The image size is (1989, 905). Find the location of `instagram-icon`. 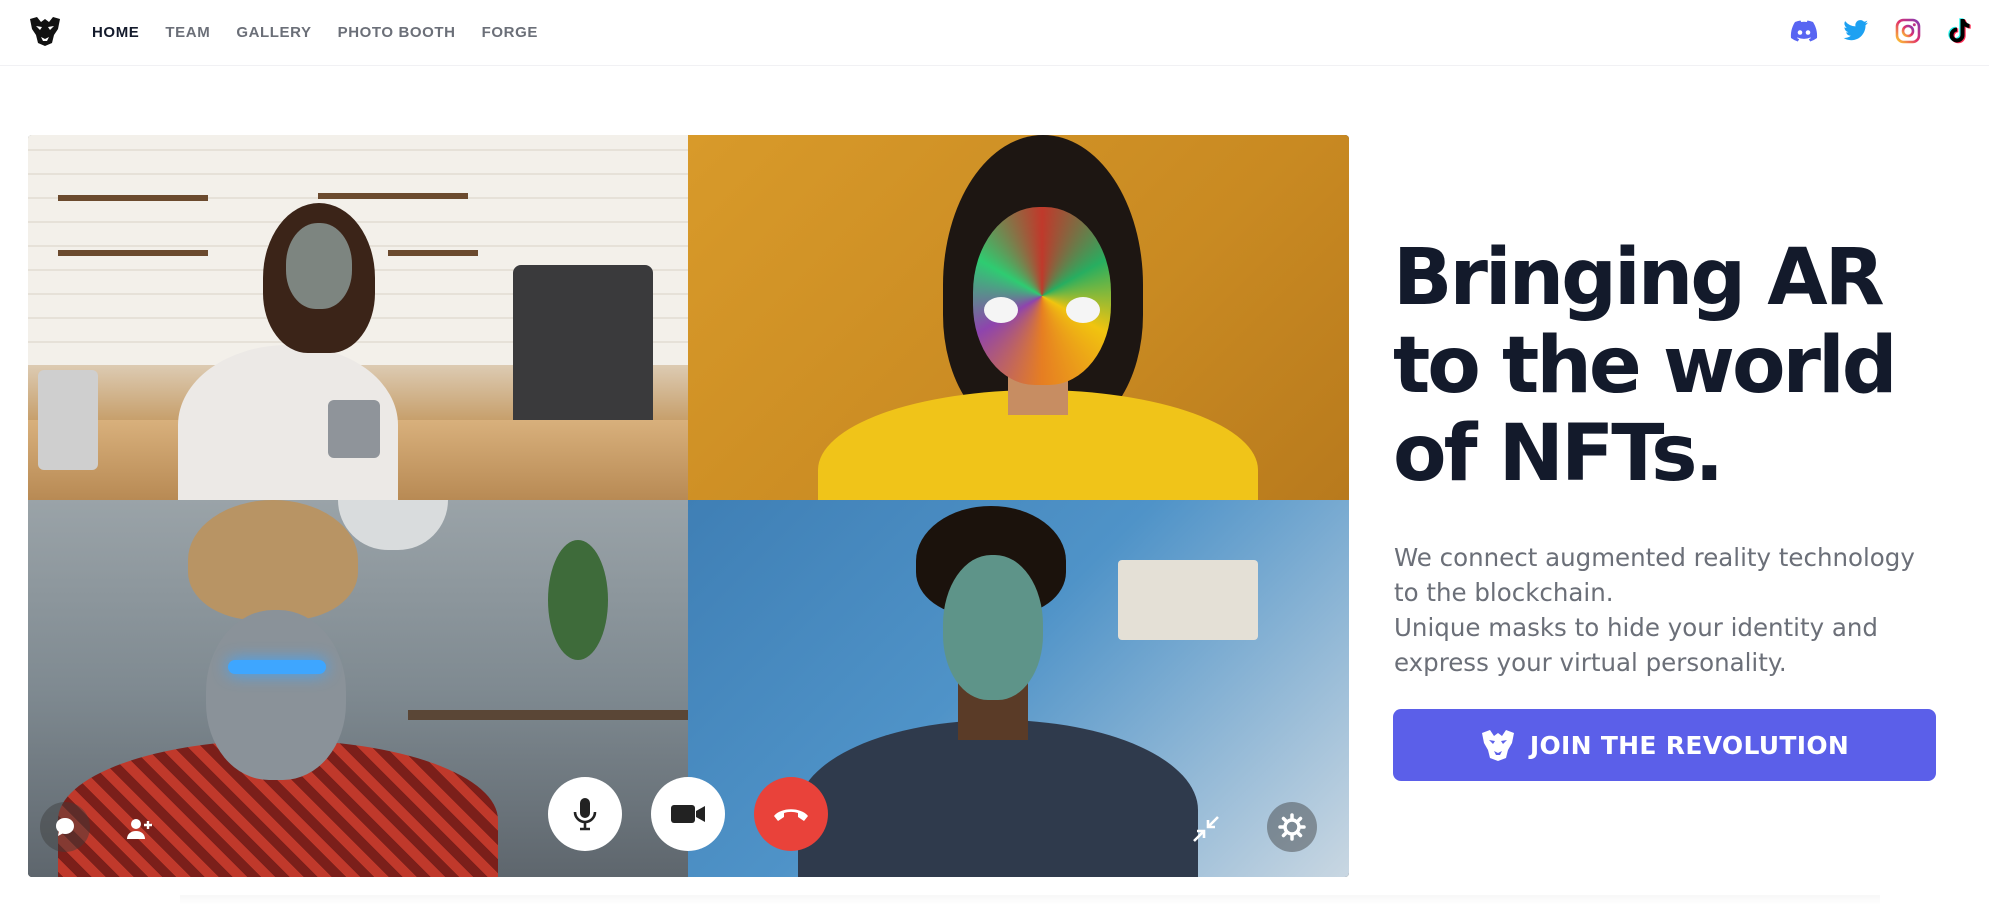

instagram-icon is located at coordinates (1908, 31).